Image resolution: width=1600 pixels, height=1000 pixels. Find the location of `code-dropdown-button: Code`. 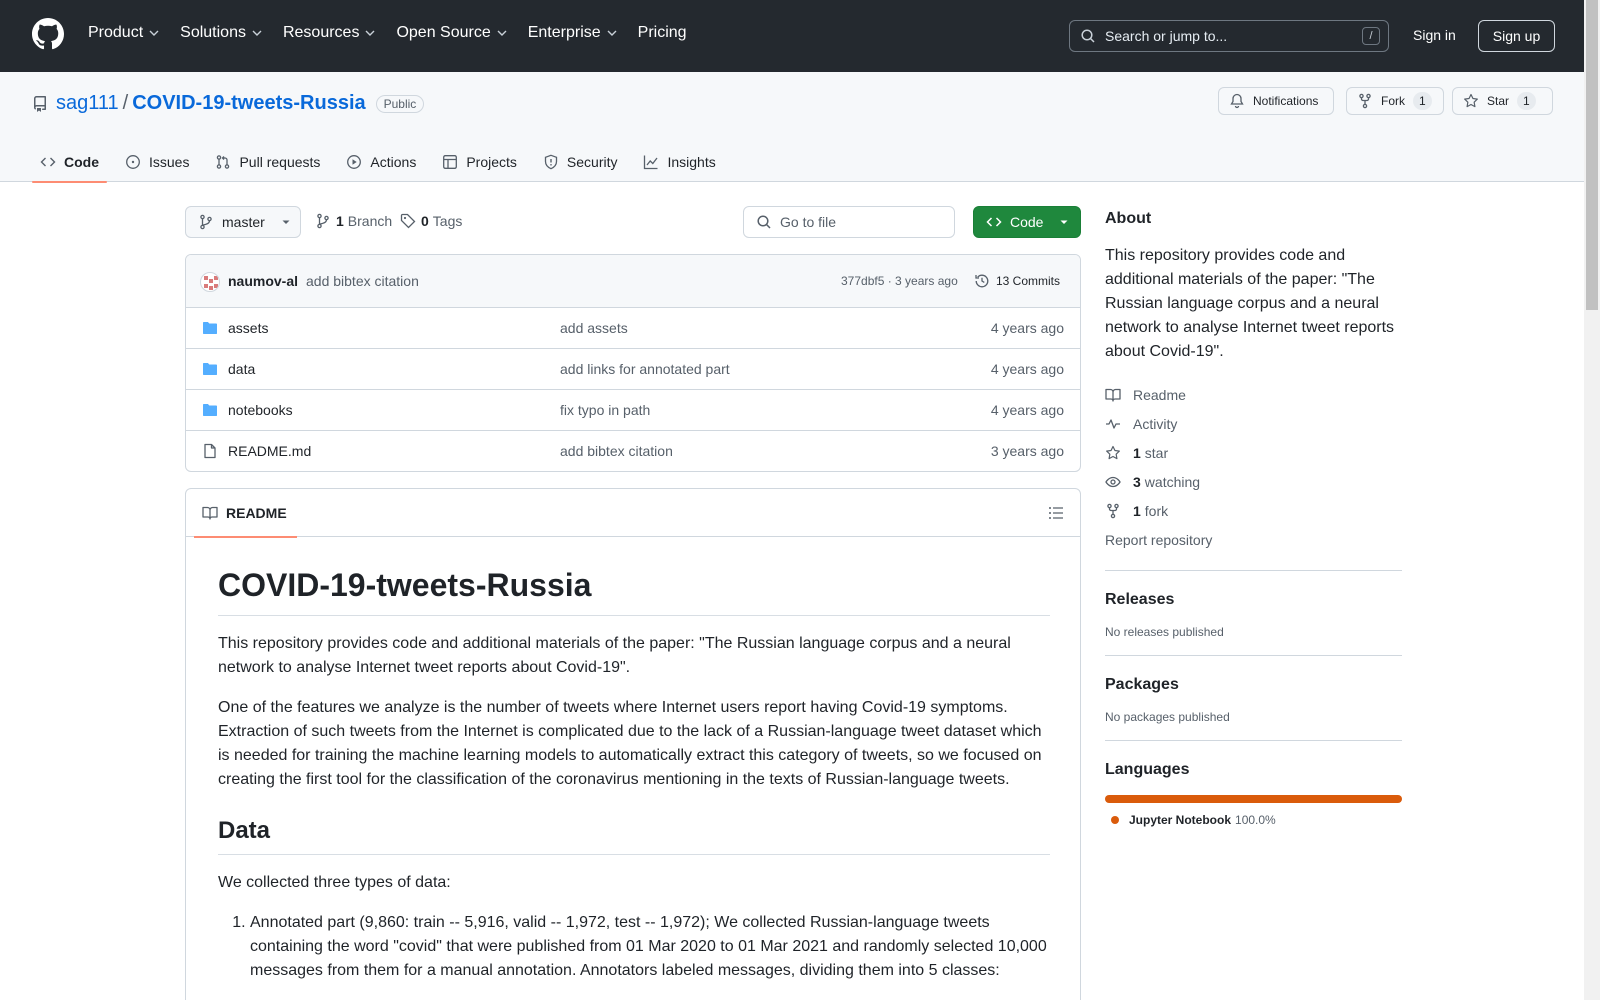

code-dropdown-button: Code is located at coordinates (1027, 222).